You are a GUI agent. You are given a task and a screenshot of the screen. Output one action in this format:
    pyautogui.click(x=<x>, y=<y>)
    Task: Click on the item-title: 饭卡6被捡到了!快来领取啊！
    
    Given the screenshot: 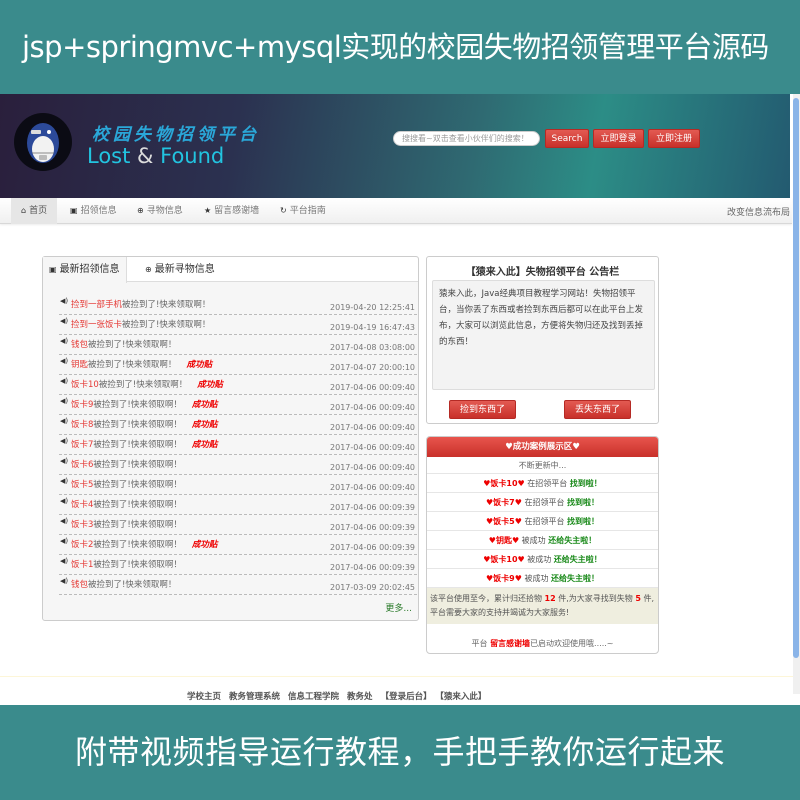 What is the action you would take?
    pyautogui.click(x=126, y=464)
    